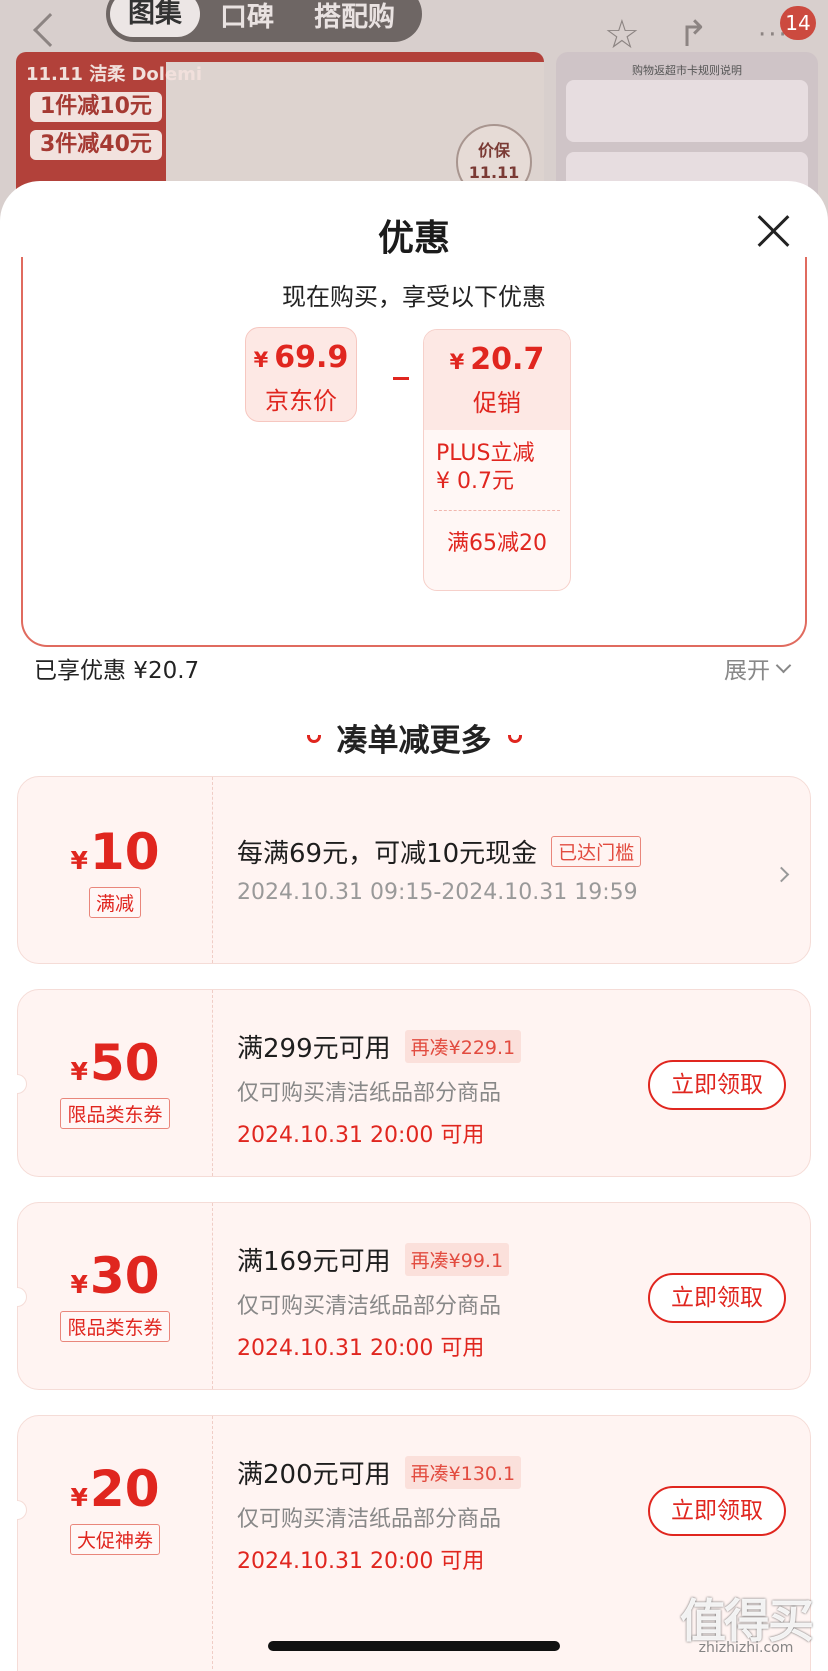 The image size is (828, 1671). I want to click on coupon-value-panel: ¥50 限品类东券, so click(115, 1083).